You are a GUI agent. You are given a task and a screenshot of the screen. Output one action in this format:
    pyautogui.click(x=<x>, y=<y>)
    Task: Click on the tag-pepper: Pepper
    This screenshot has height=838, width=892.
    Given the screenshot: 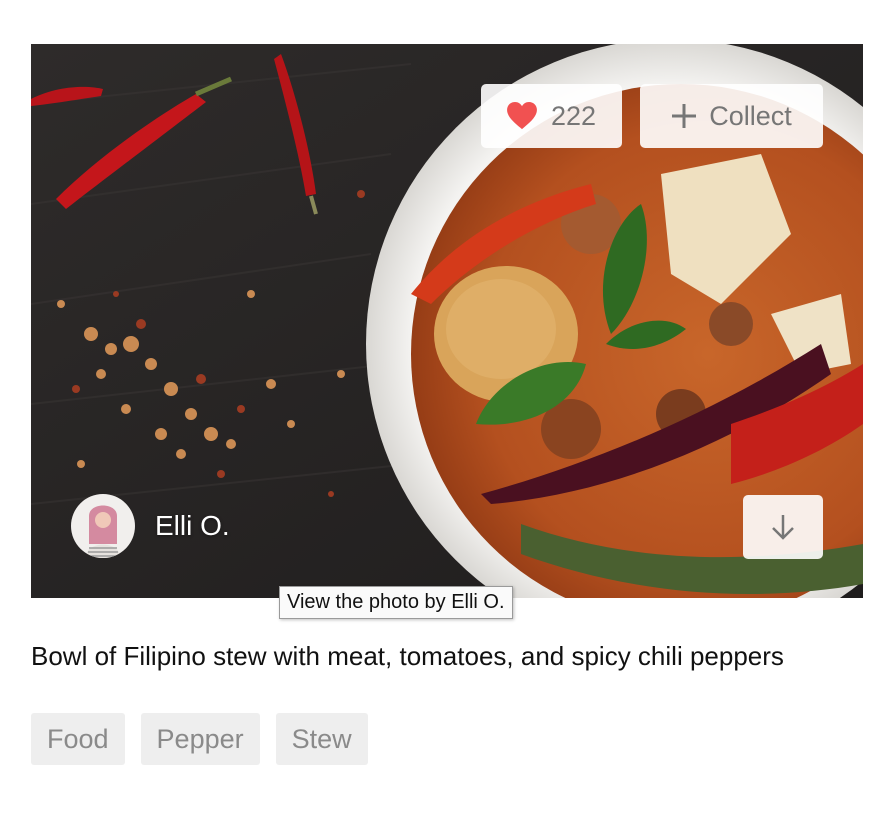 What is the action you would take?
    pyautogui.click(x=200, y=739)
    